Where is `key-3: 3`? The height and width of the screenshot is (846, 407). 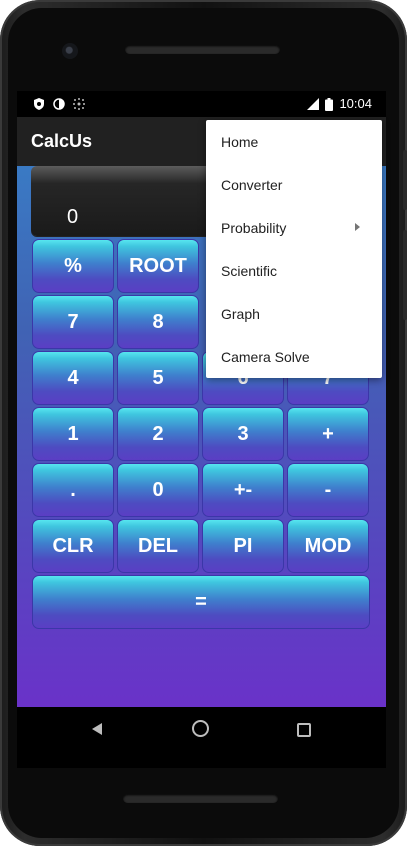 key-3: 3 is located at coordinates (243, 434).